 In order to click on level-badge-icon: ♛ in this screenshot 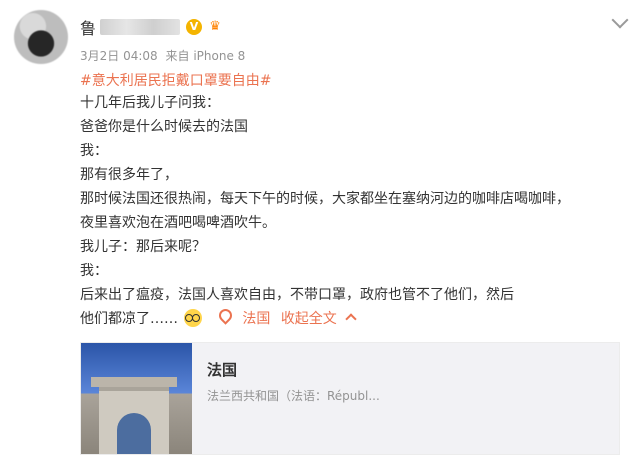, I will do `click(215, 26)`.